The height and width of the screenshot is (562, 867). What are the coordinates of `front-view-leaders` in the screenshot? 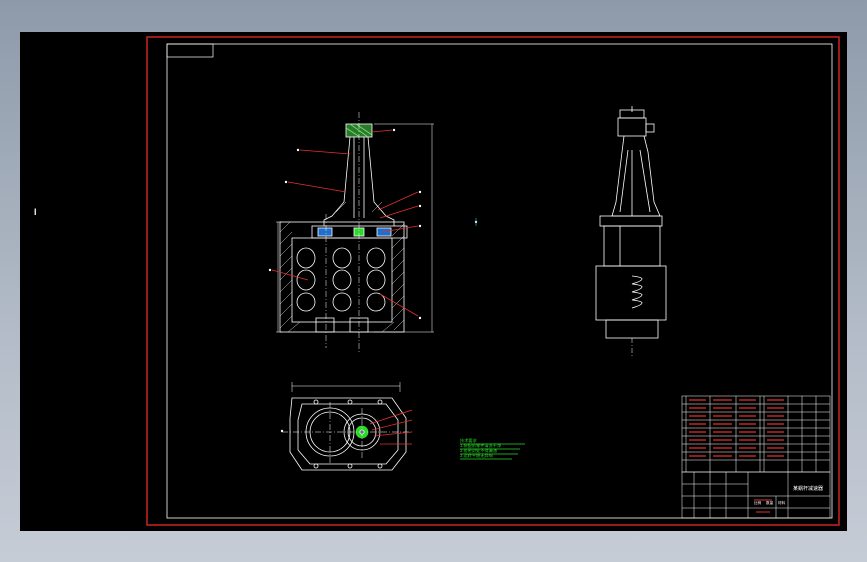 It's located at (345, 223).